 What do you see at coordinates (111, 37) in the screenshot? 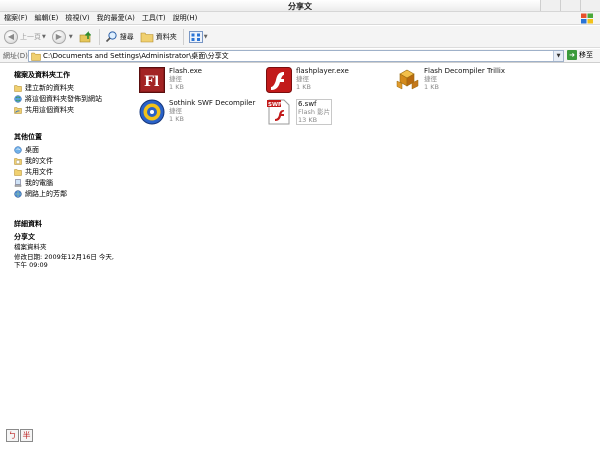
I see `search-icon` at bounding box center [111, 37].